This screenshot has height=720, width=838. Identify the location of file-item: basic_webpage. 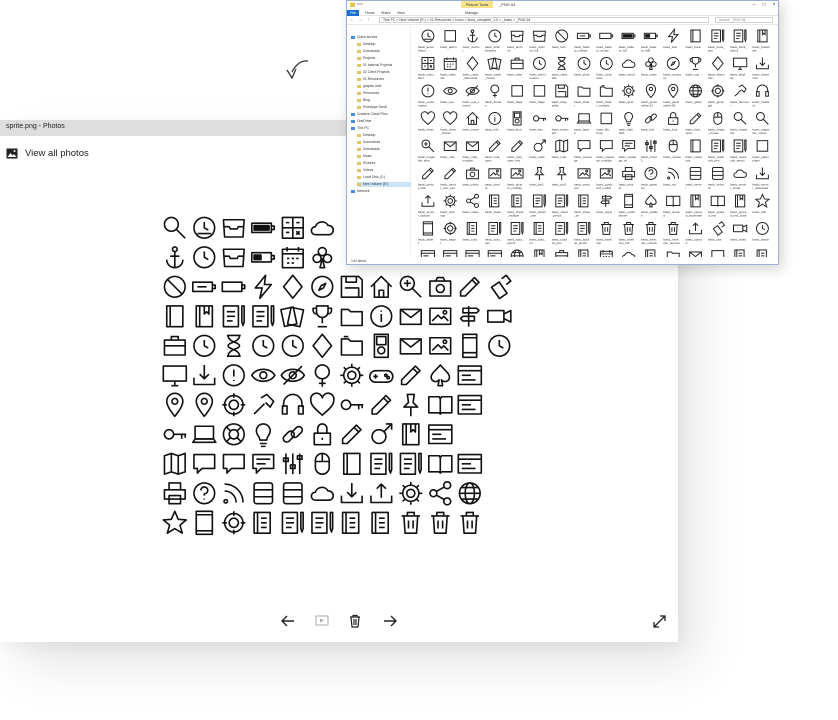
(427, 253).